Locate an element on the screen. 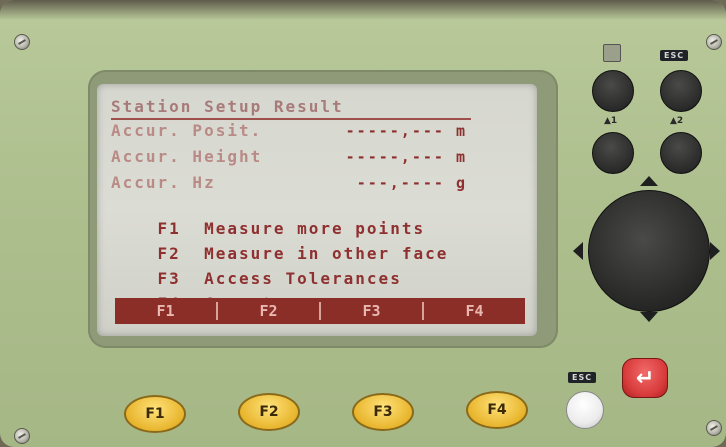 Image resolution: width=726 pixels, height=447 pixels. enter-icon: ↵ is located at coordinates (645, 378).